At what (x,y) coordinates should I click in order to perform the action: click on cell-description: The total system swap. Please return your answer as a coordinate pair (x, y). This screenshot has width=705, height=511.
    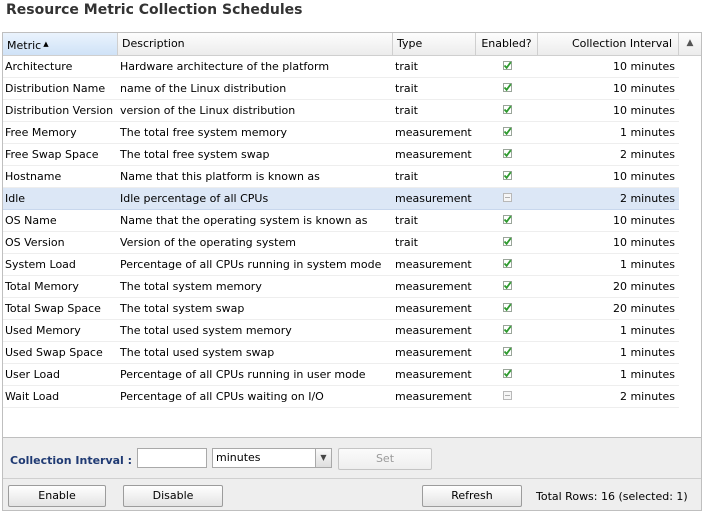
    Looking at the image, I should click on (182, 308).